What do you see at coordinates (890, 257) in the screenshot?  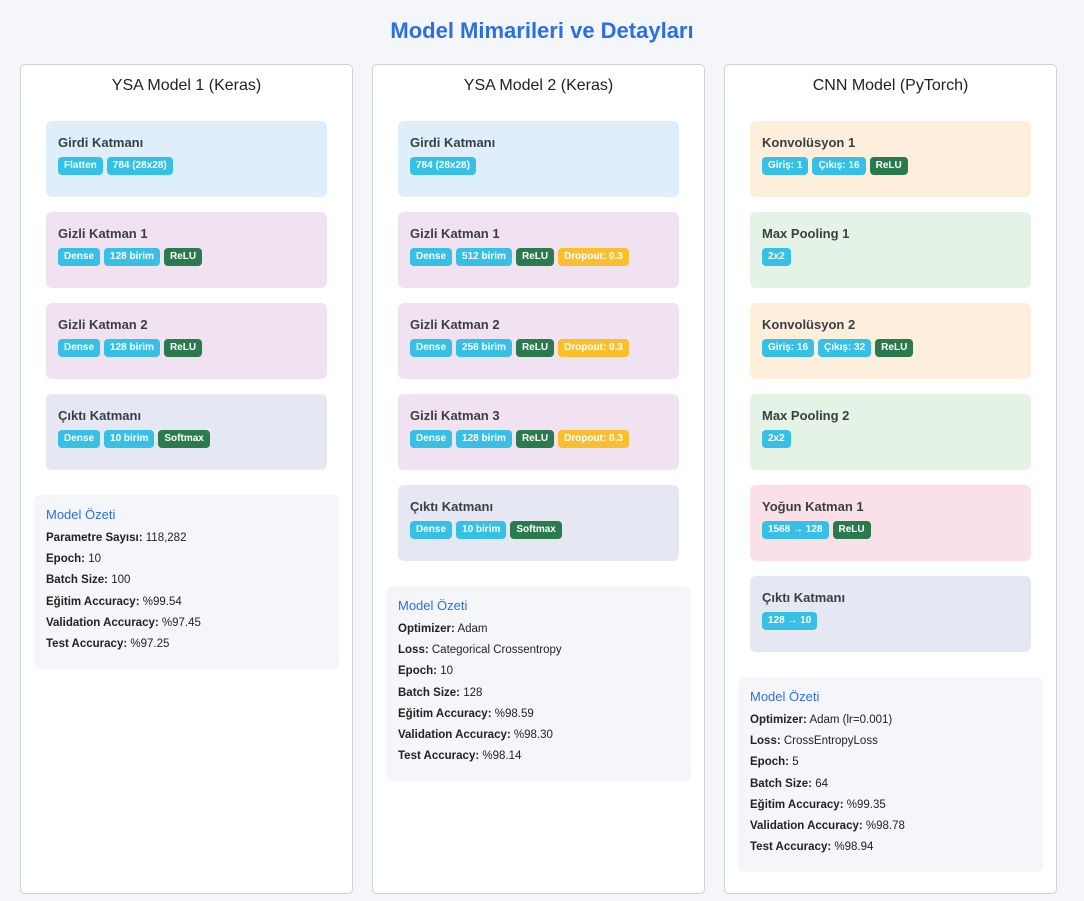 I see `layer-badges: 2x2` at bounding box center [890, 257].